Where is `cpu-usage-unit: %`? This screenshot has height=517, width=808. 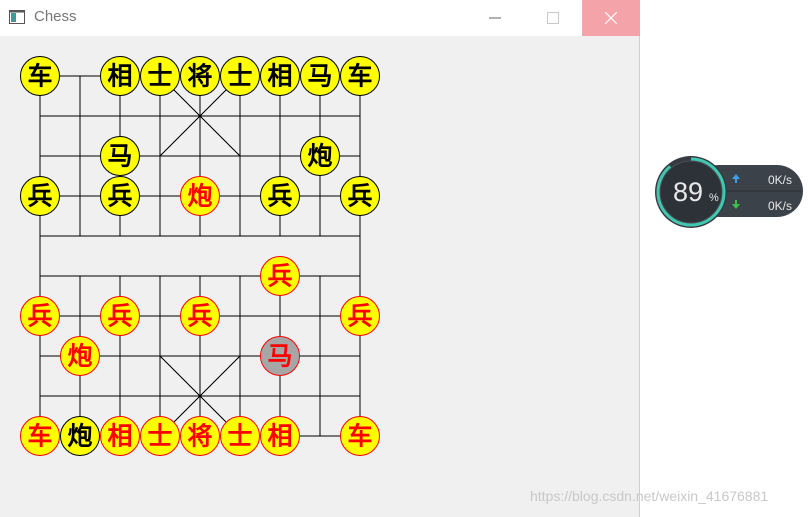 cpu-usage-unit: % is located at coordinates (714, 198).